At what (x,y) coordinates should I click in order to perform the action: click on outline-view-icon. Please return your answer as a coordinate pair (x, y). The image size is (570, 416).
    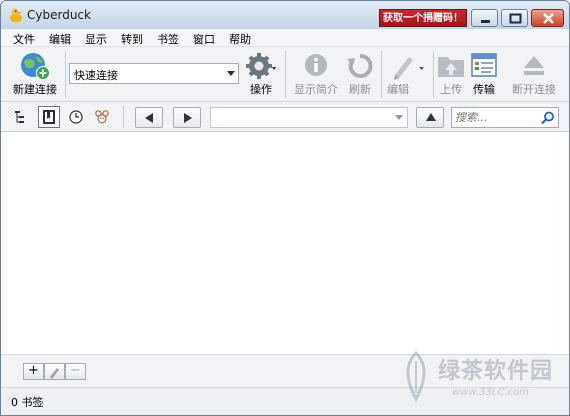
    Looking at the image, I should click on (22, 117).